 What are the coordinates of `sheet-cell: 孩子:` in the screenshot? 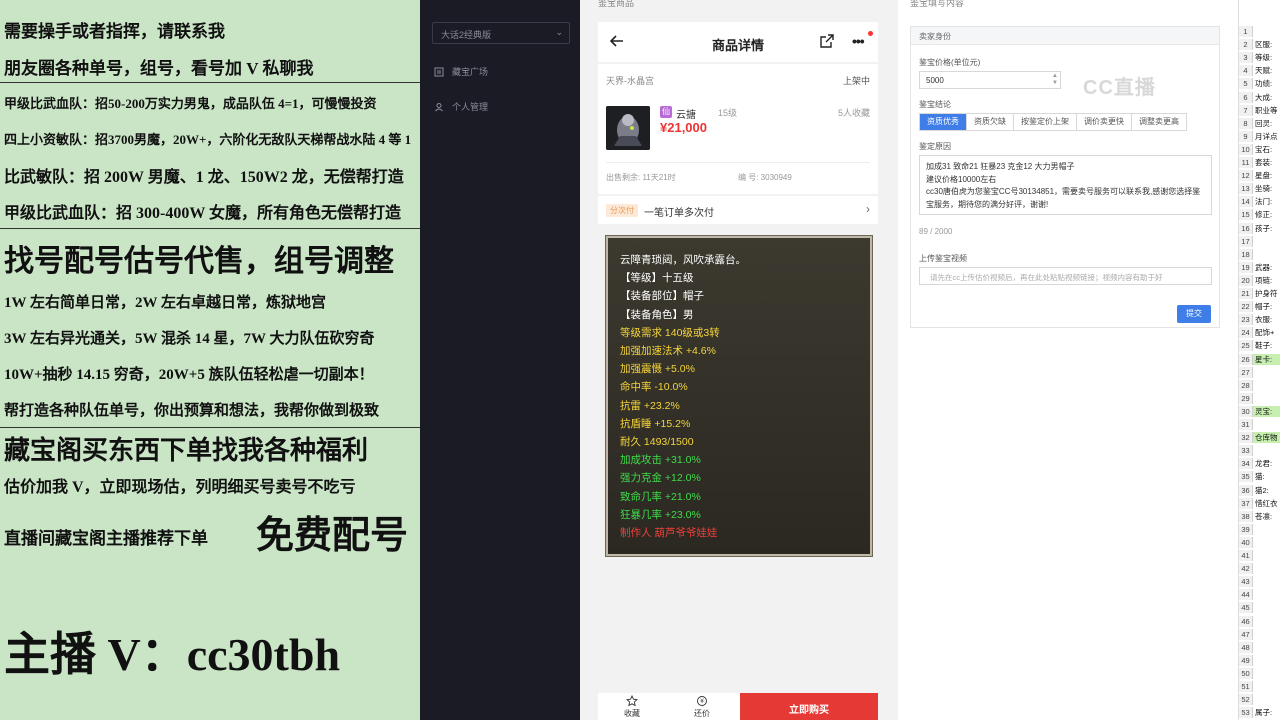 It's located at (1262, 228).